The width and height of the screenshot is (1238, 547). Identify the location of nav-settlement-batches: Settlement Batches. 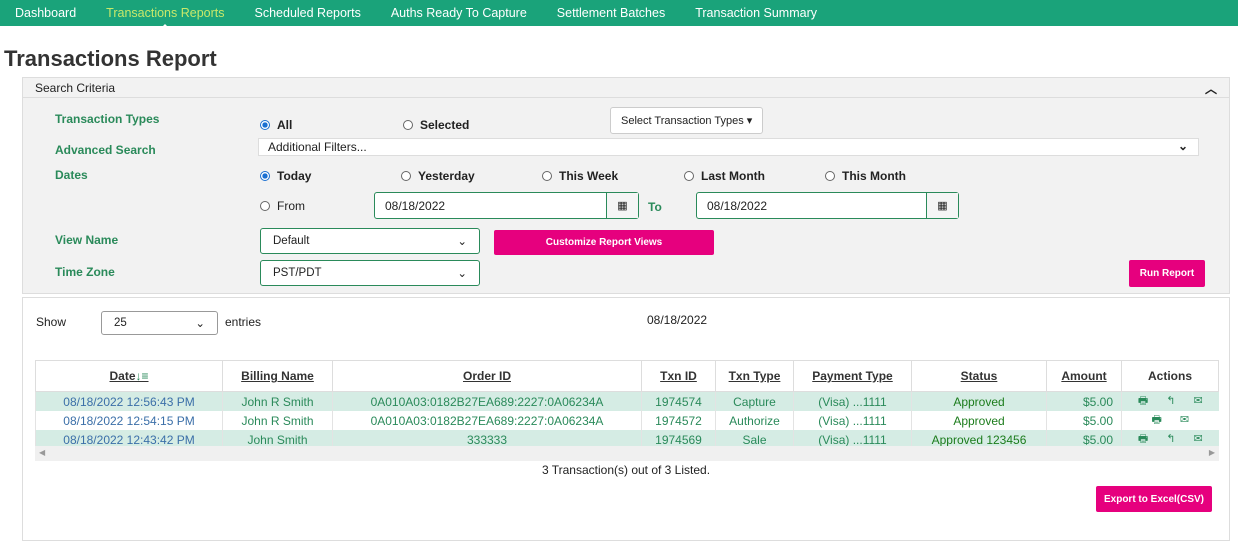
(611, 13).